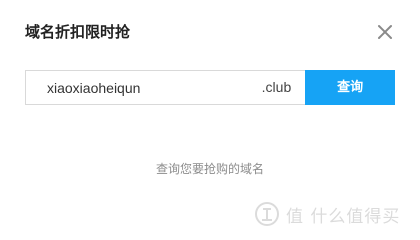 The image size is (420, 240). I want to click on zhi-logo-icon, so click(267, 214).